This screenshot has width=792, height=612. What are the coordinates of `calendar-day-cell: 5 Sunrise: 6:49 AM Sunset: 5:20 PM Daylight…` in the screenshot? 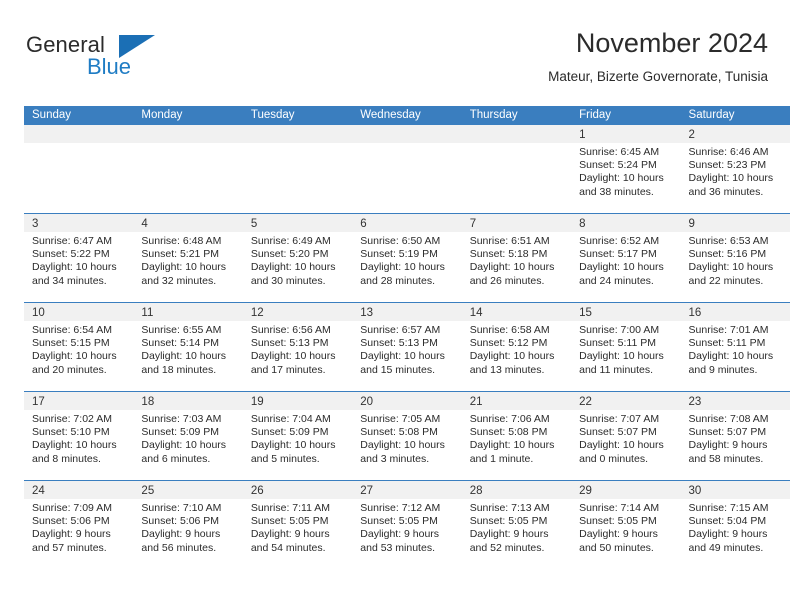 It's located at (297, 258).